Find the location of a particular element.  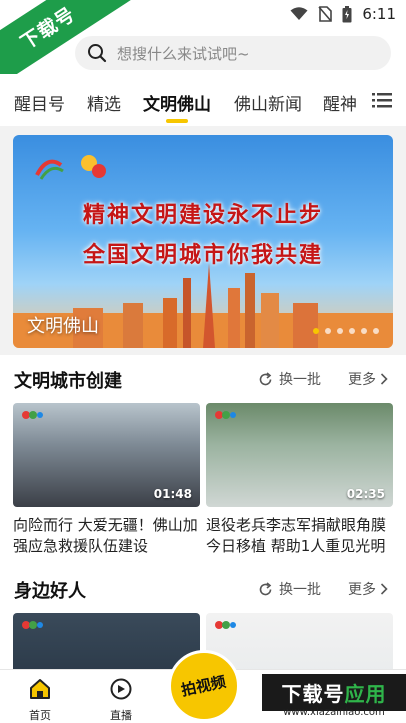

video-thumbnail: 01:48 is located at coordinates (106, 455).